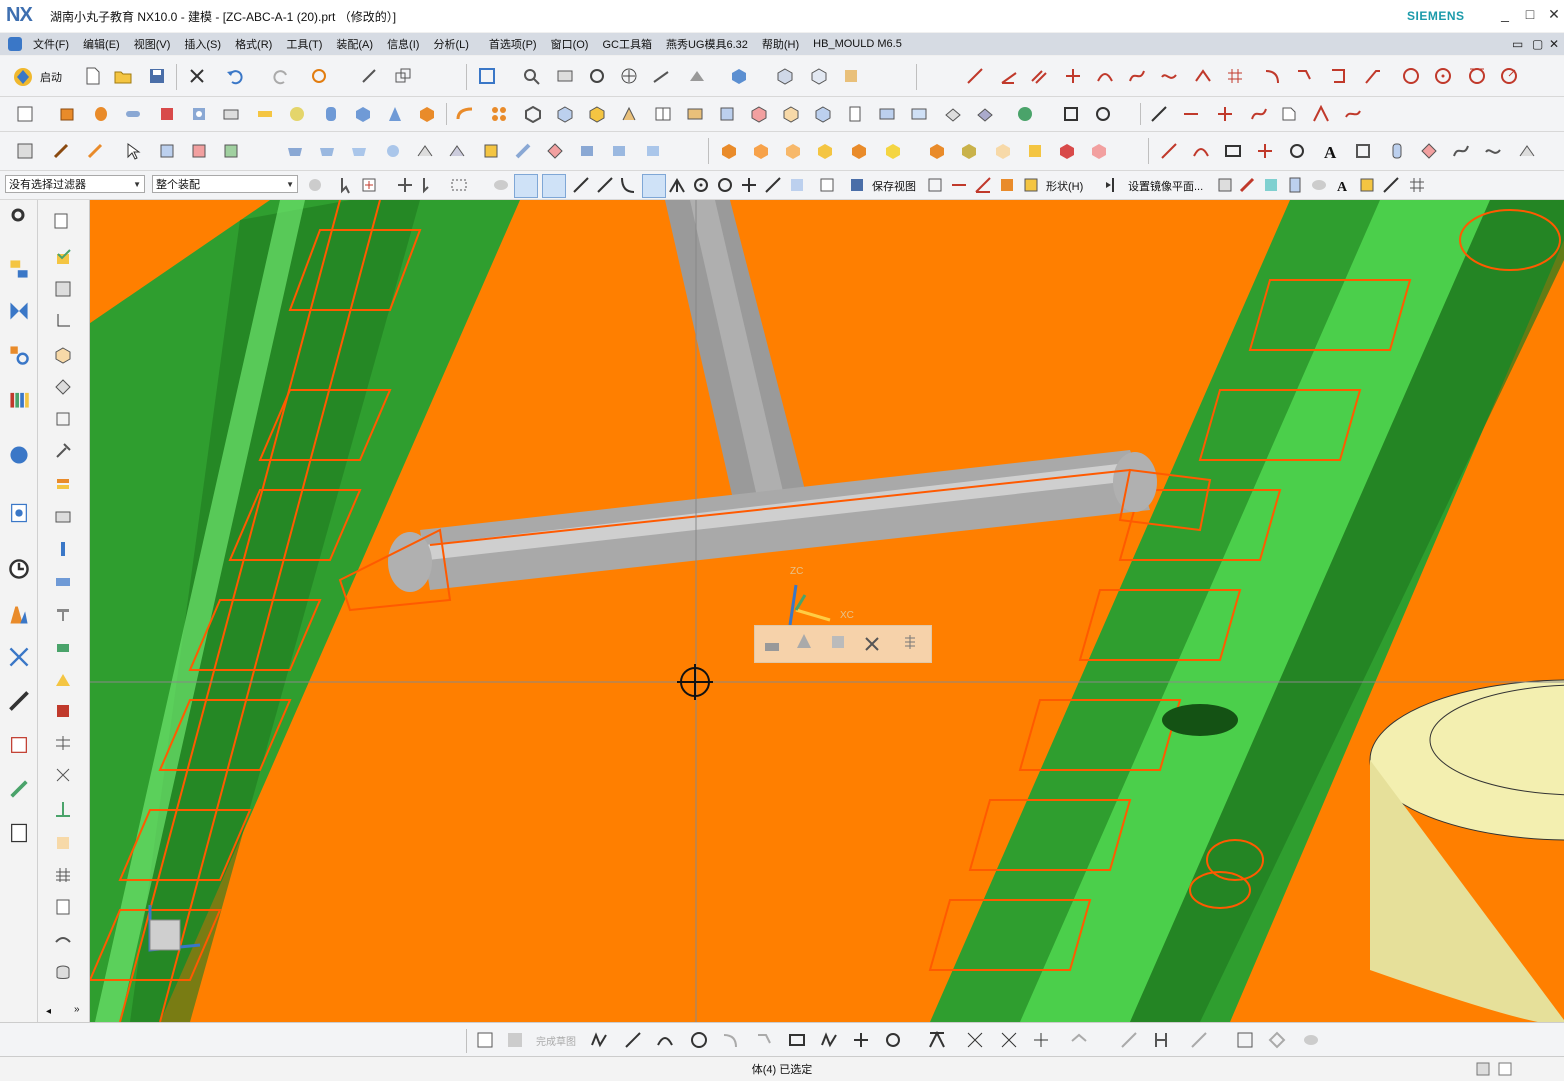  Describe the element at coordinates (19, 513) in the screenshot. I see `history-icon` at that location.